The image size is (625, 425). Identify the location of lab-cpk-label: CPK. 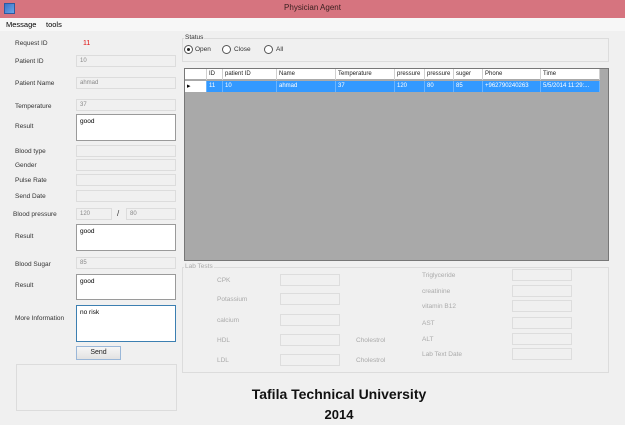
(224, 280).